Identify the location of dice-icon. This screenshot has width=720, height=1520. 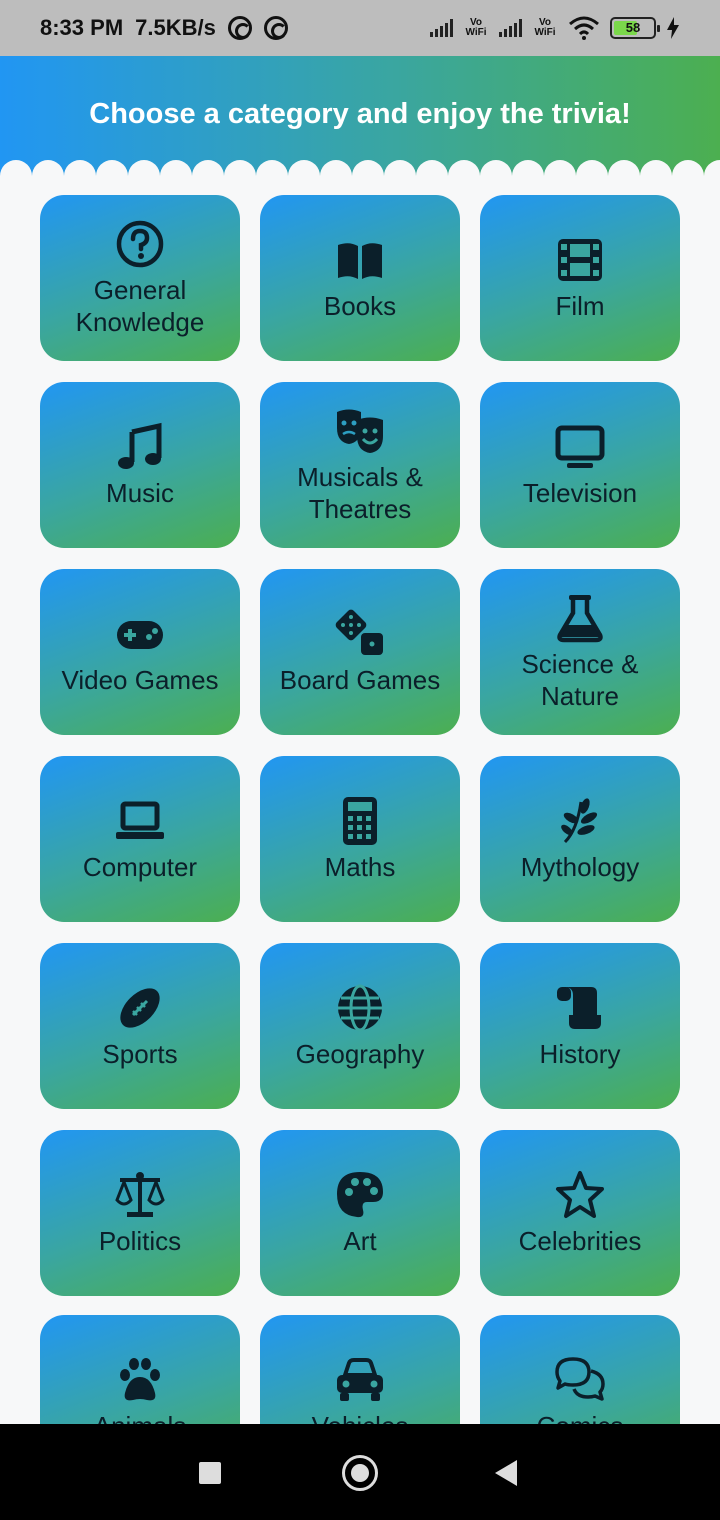
(360, 634).